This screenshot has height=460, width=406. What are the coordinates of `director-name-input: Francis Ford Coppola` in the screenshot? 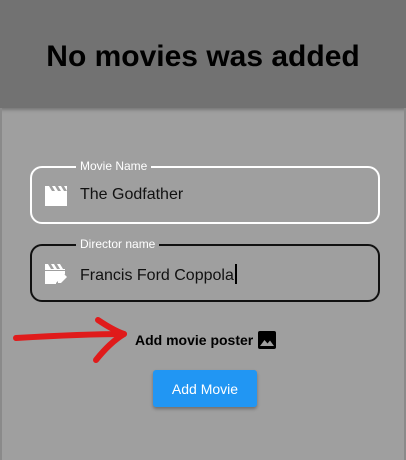 It's located at (158, 274).